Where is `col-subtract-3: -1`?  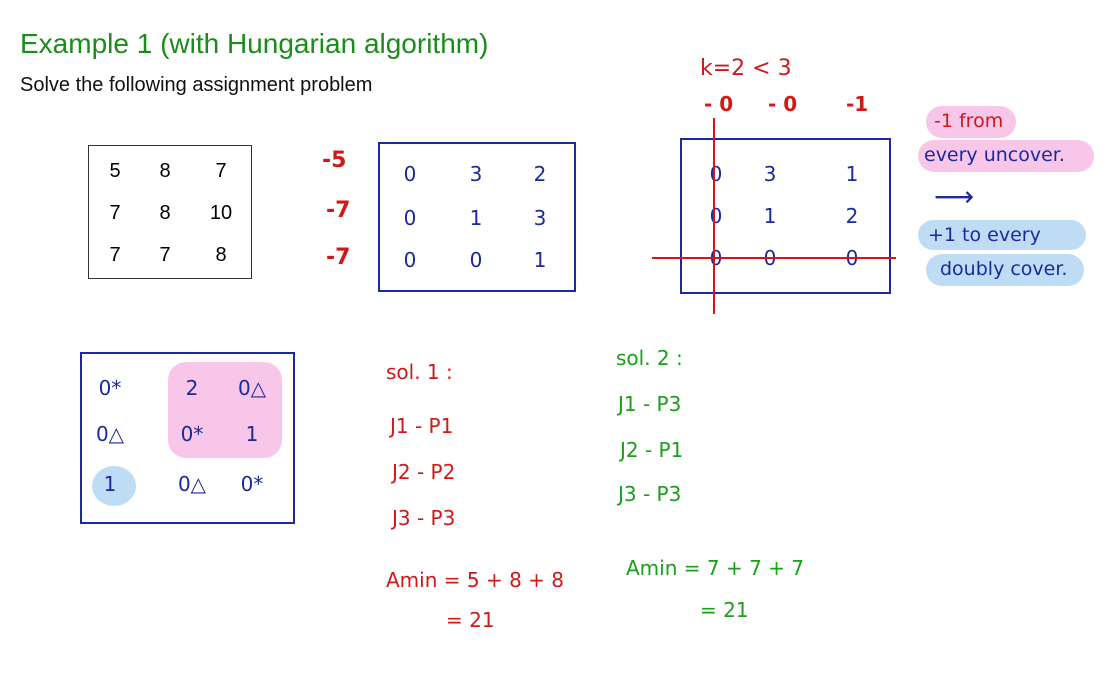
col-subtract-3: -1 is located at coordinates (857, 104).